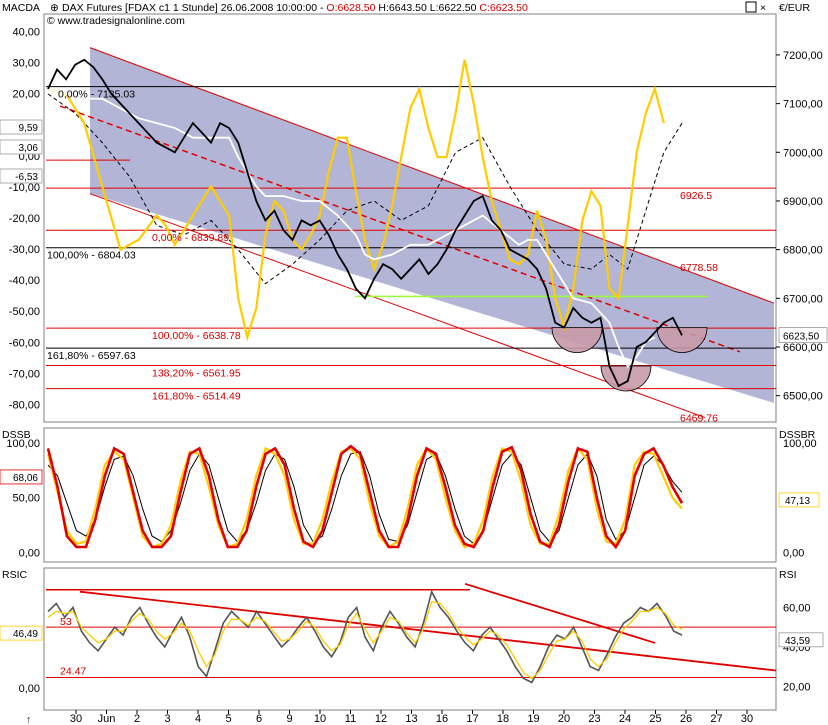  What do you see at coordinates (564, 719) in the screenshot?
I see `x-tick-label: 20` at bounding box center [564, 719].